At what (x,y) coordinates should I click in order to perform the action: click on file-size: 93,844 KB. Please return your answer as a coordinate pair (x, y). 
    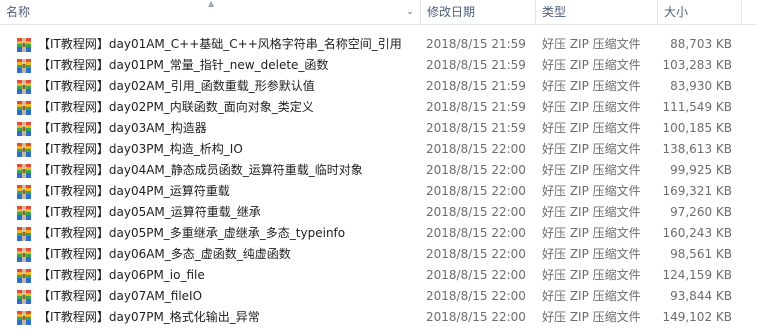
    Looking at the image, I should click on (701, 296).